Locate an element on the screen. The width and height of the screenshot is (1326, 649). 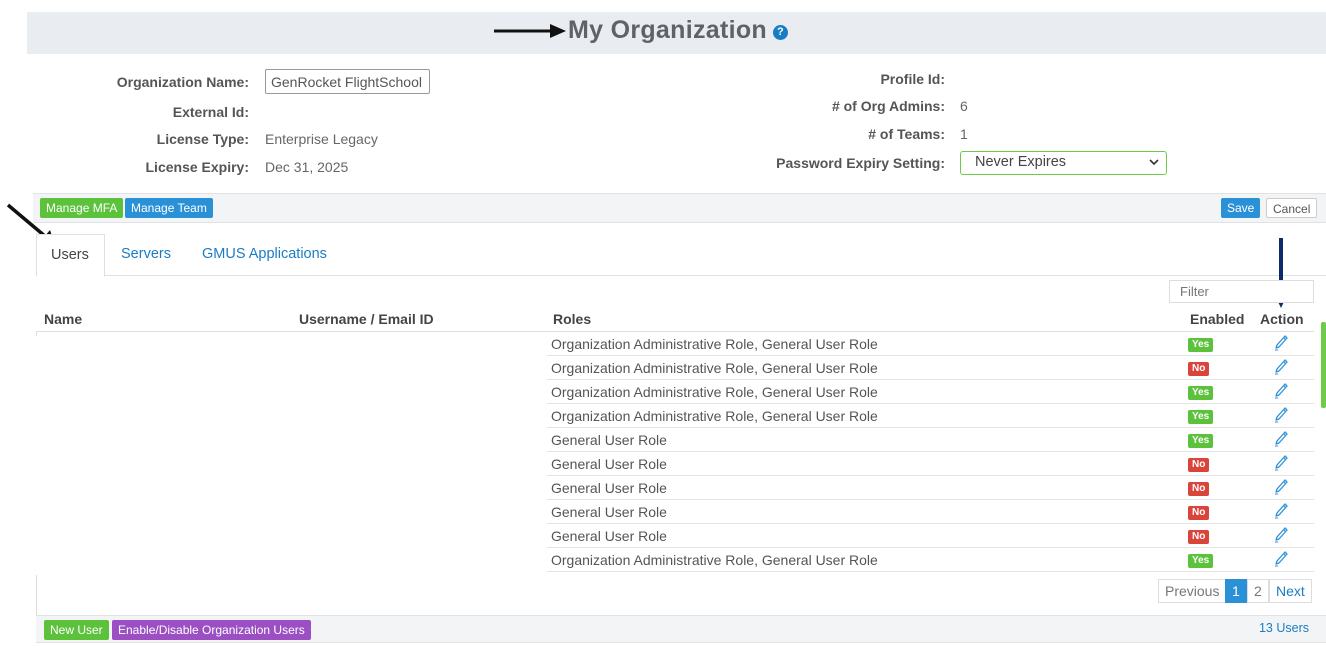
annotation-arrow-right-icon is located at coordinates (530, 31).